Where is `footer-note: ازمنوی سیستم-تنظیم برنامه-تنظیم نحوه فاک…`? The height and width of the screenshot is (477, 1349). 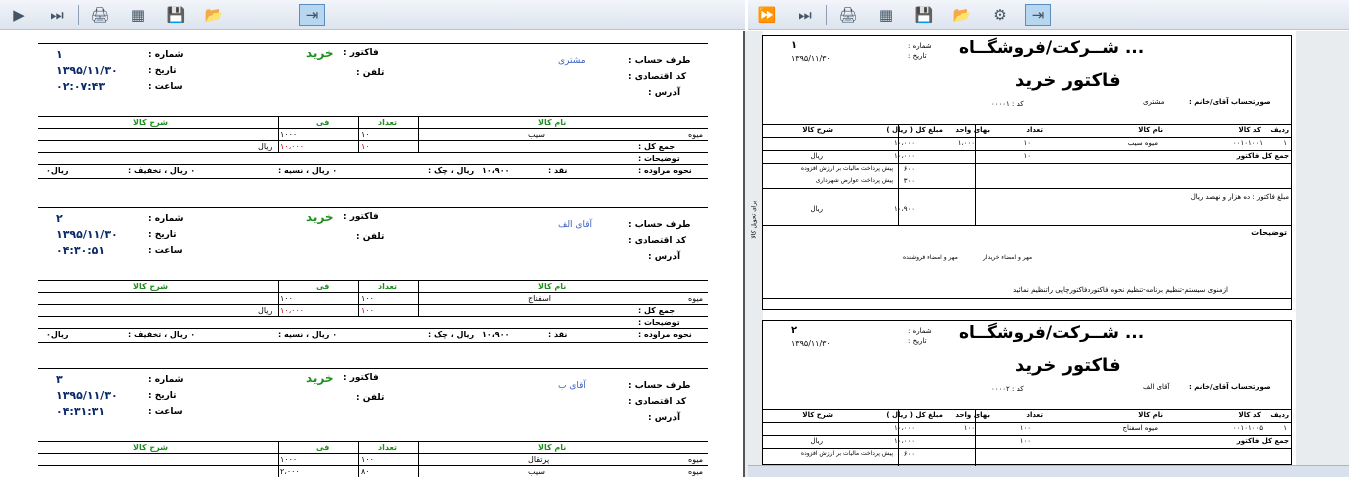 footer-note: ازمنوی سیستم-تنظیم برنامه-تنظیم نحوه فاک… is located at coordinates (1120, 290).